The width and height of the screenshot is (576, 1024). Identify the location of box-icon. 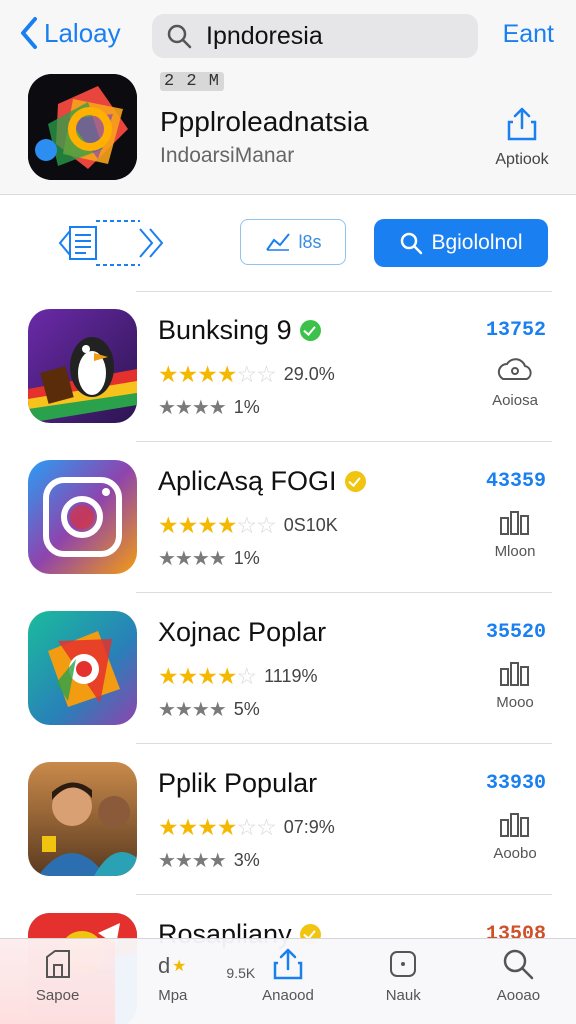
(403, 964).